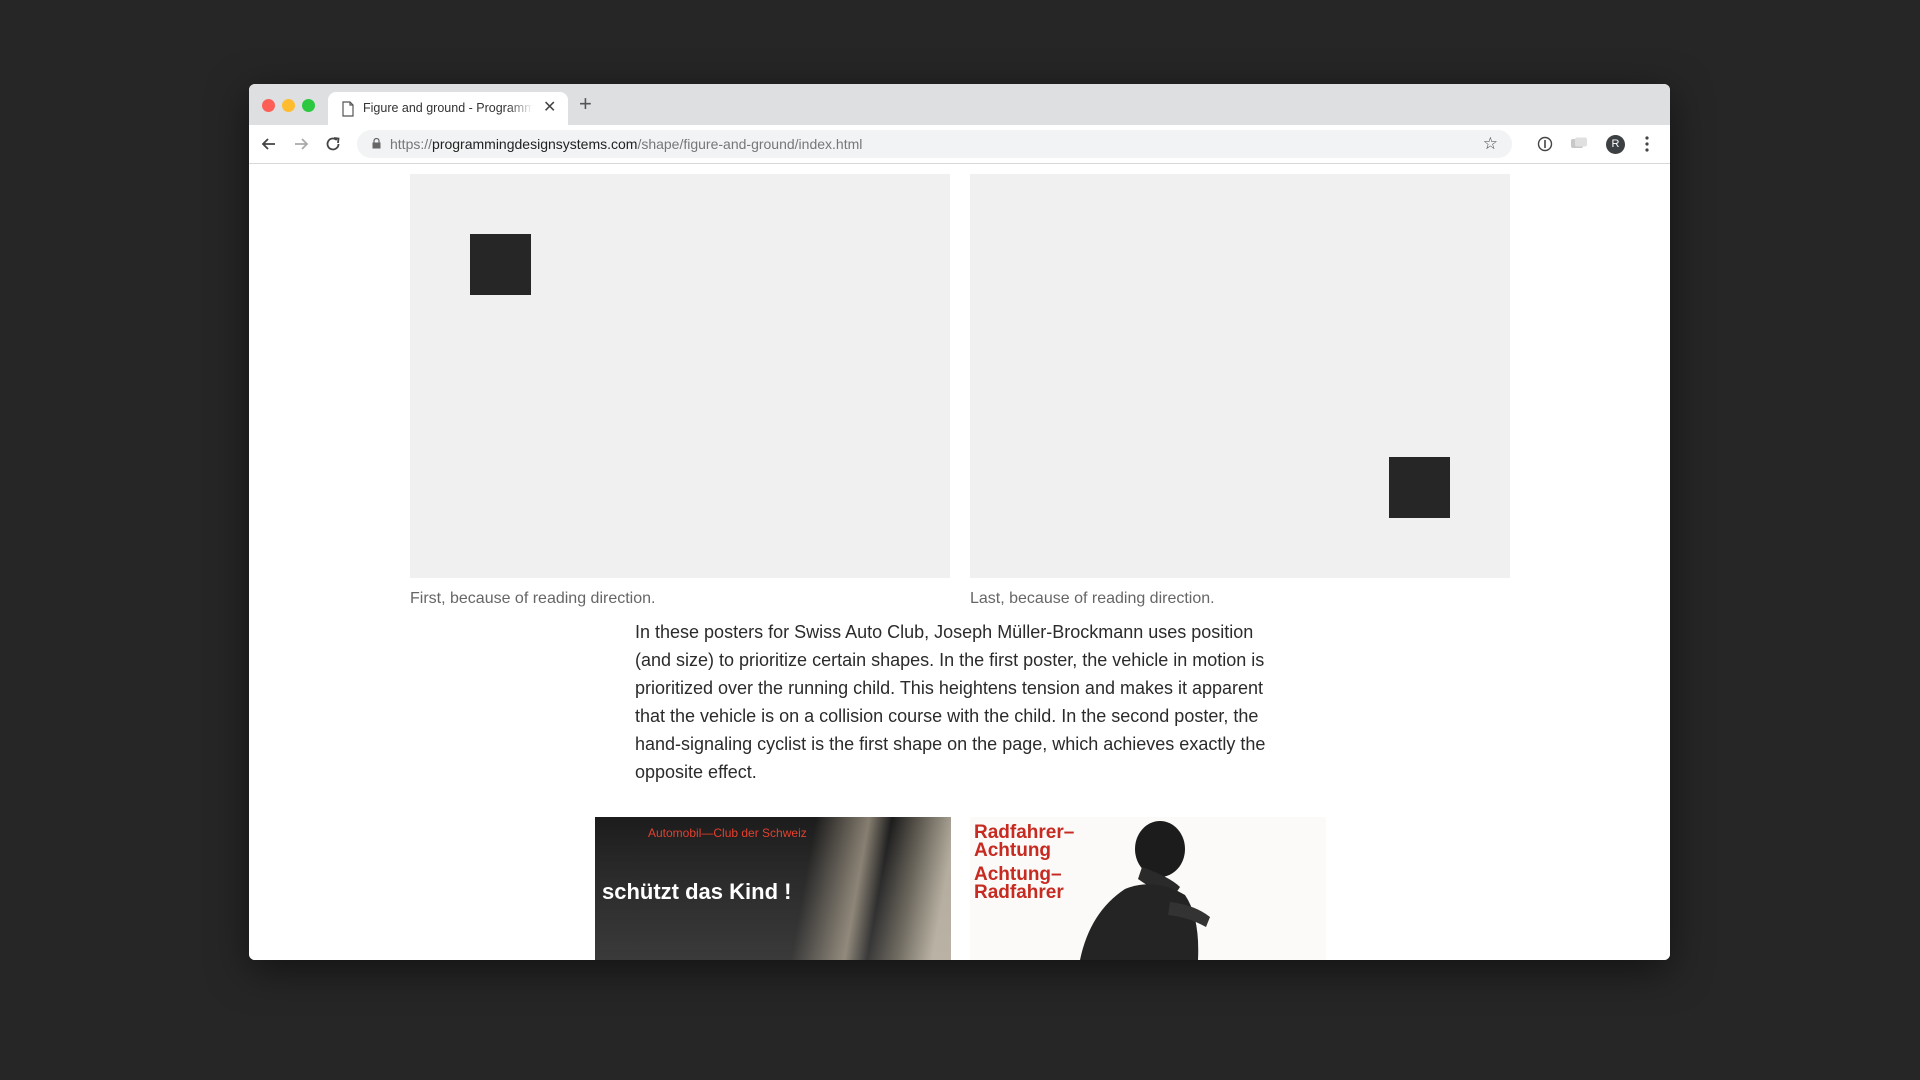 This screenshot has height=1080, width=1920. Describe the element at coordinates (1148, 888) in the screenshot. I see `poster-image-cyclist: Radfahrer– Achtung Achtung– Radfahrer` at that location.